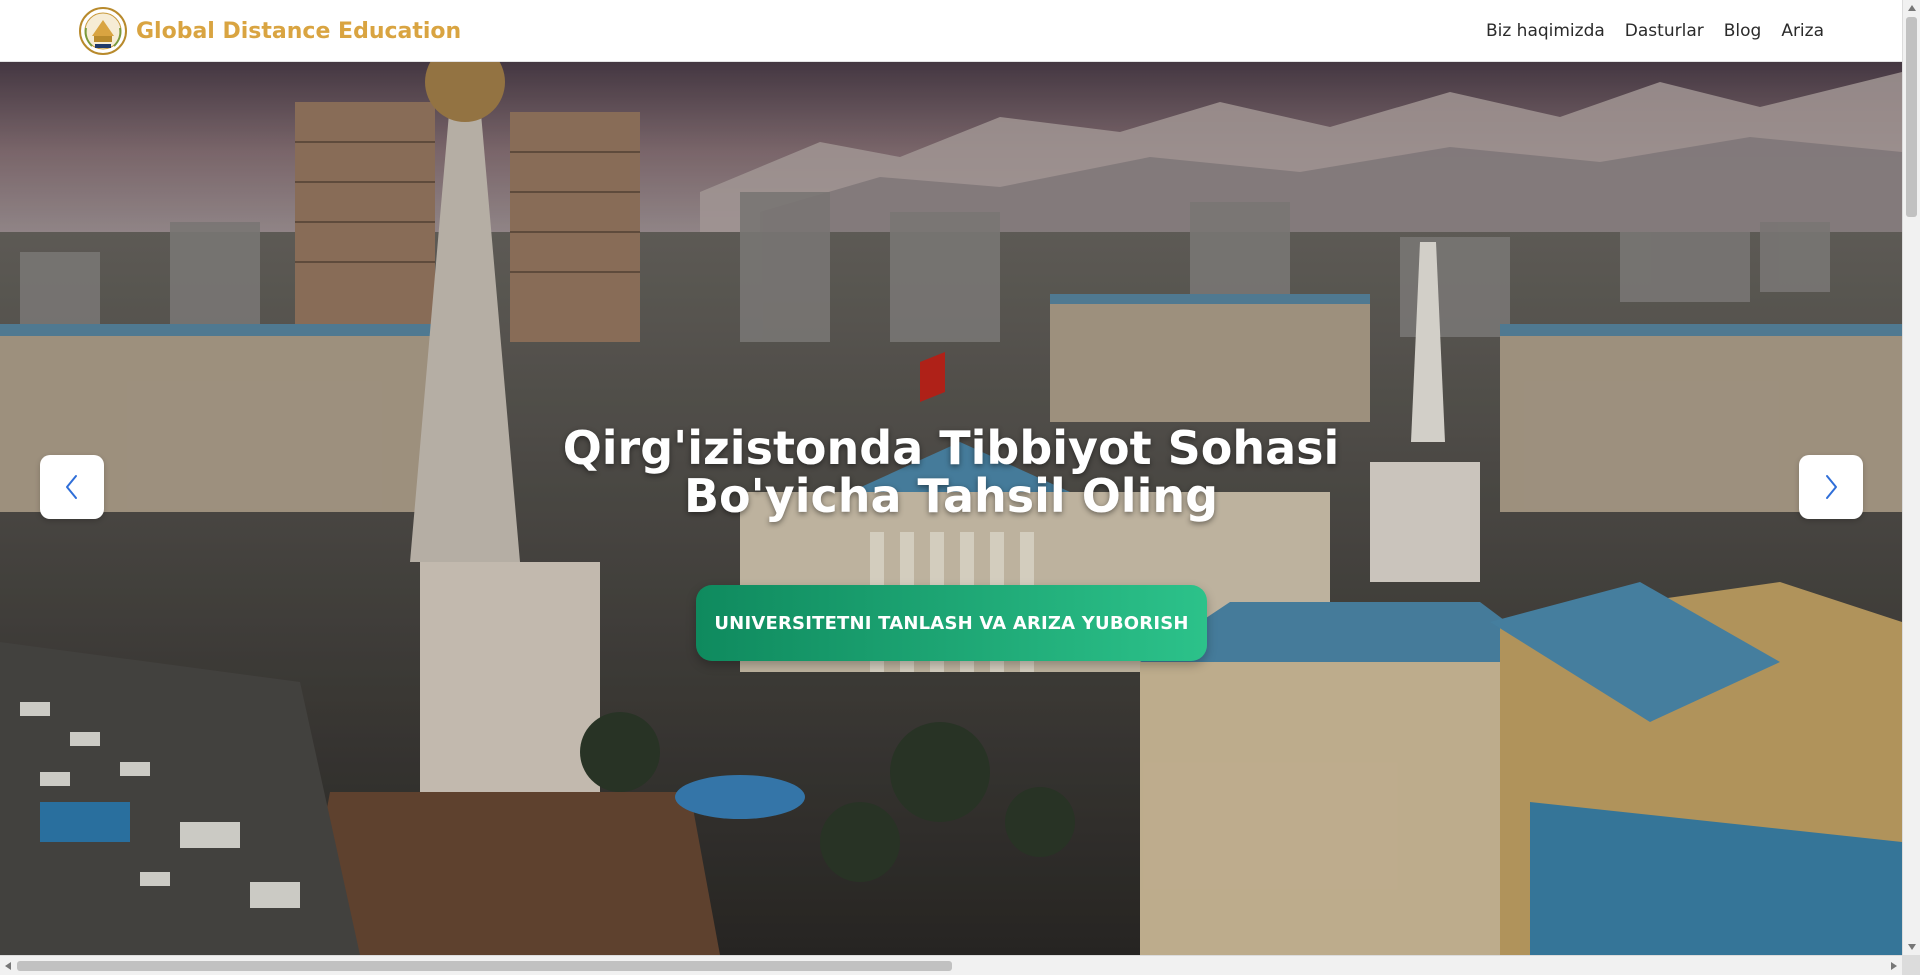 The width and height of the screenshot is (1920, 975). Describe the element at coordinates (1911, 477) in the screenshot. I see `vertical-scrollbar` at that location.